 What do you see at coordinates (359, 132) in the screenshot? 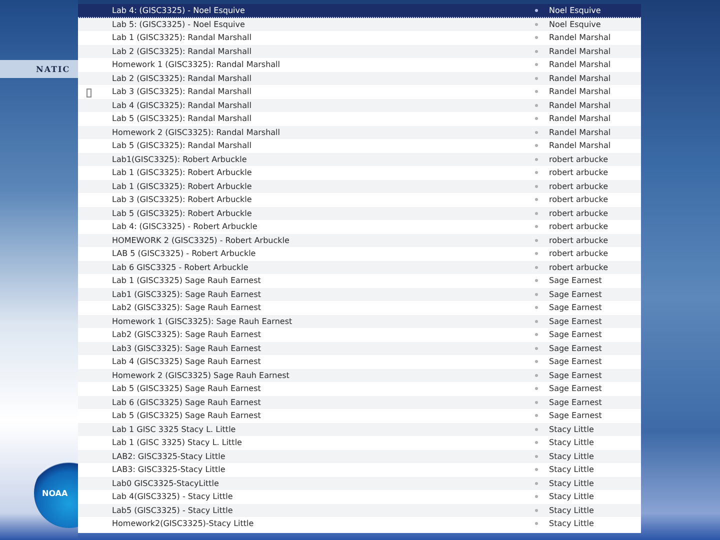
I see `list-row: Homework 2 (GISC3325): Randal Marshall Randel Marshal` at bounding box center [359, 132].